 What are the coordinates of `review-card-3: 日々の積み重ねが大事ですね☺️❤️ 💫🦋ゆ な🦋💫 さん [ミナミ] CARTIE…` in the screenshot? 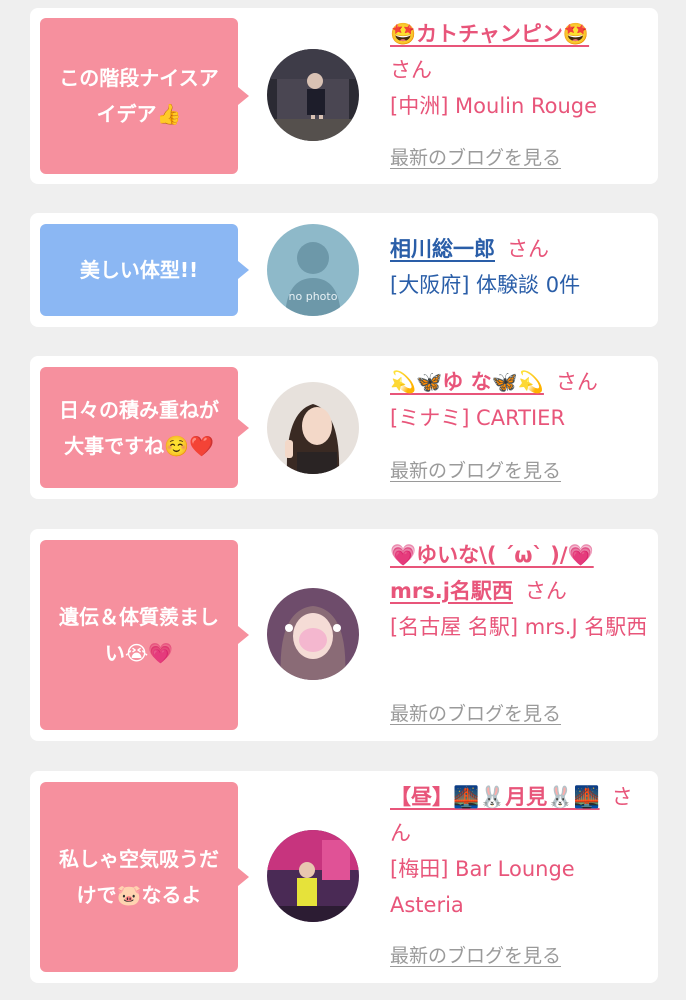 It's located at (344, 427).